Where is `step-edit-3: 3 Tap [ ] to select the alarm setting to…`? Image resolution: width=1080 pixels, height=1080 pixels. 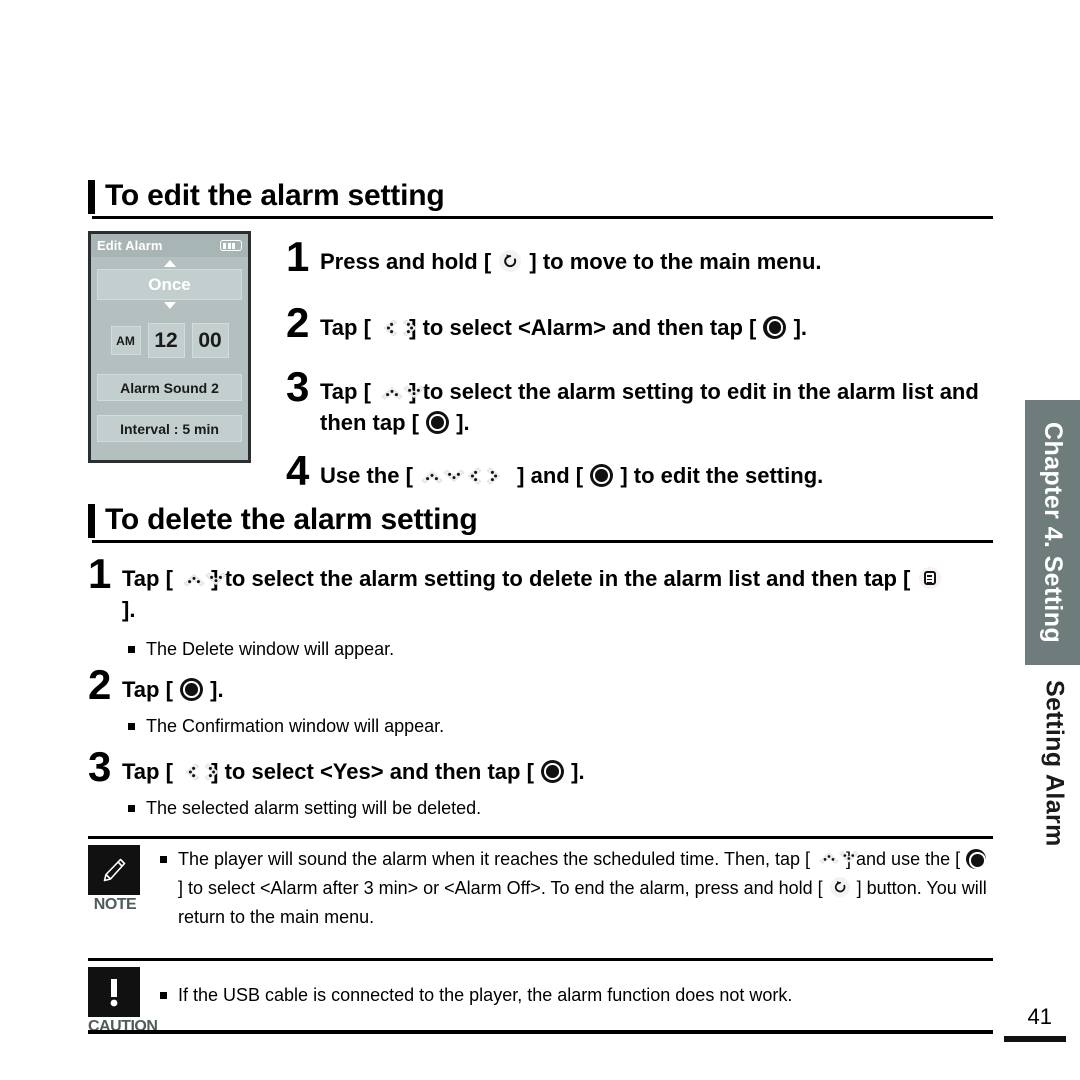 step-edit-3: 3 Tap [ ] to select the alarm setting to… is located at coordinates (638, 400).